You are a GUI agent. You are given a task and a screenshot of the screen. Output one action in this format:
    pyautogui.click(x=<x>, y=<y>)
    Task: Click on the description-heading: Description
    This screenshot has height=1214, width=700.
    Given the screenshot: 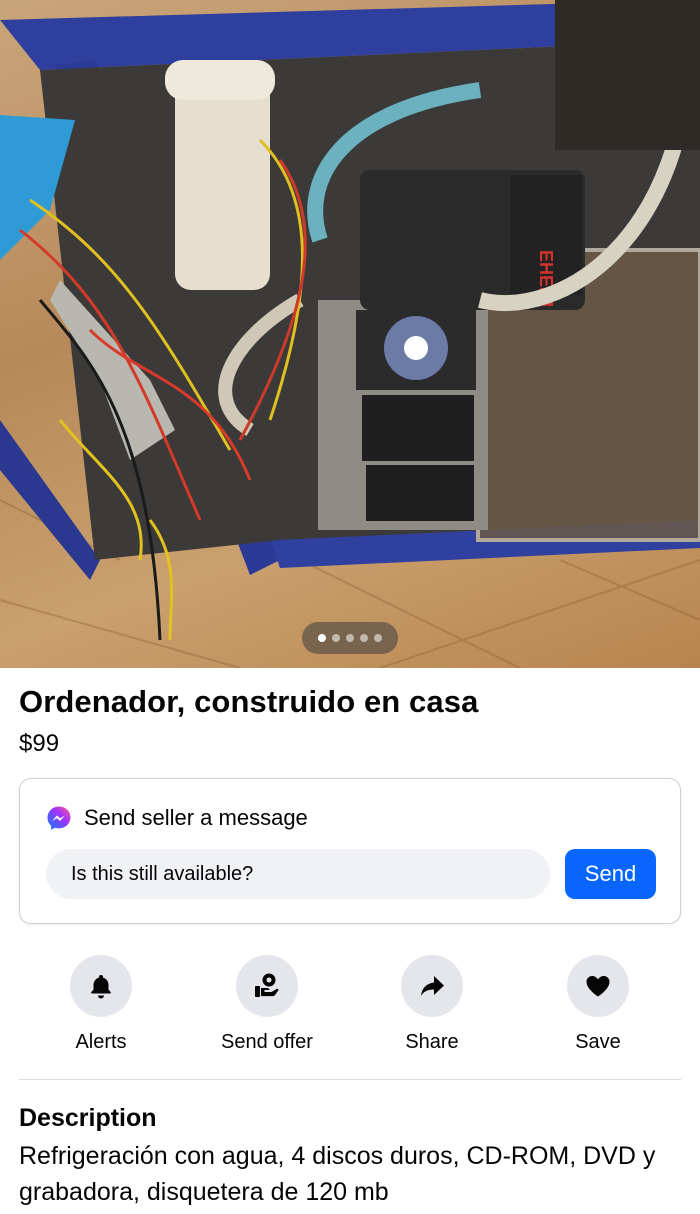 What is the action you would take?
    pyautogui.click(x=88, y=1118)
    